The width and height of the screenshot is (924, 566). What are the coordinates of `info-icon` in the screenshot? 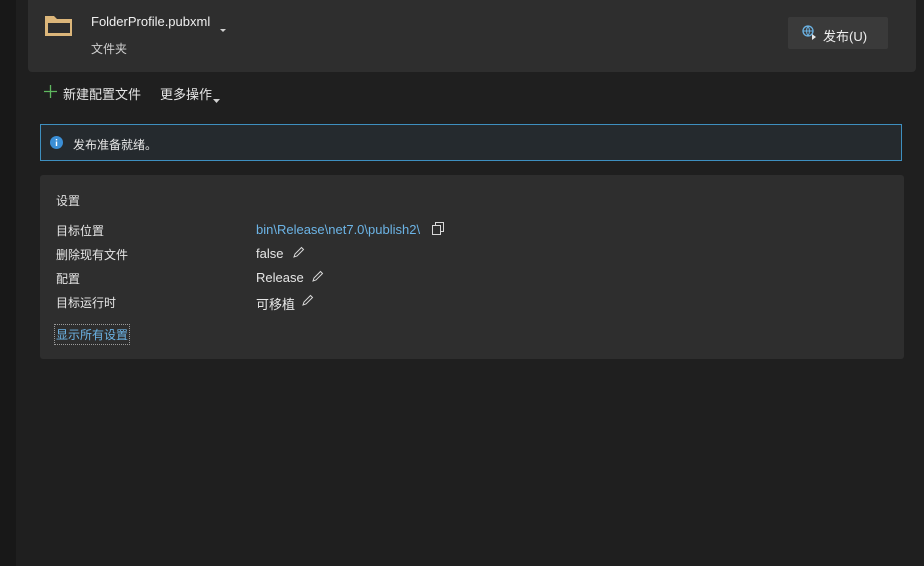 It's located at (56, 144).